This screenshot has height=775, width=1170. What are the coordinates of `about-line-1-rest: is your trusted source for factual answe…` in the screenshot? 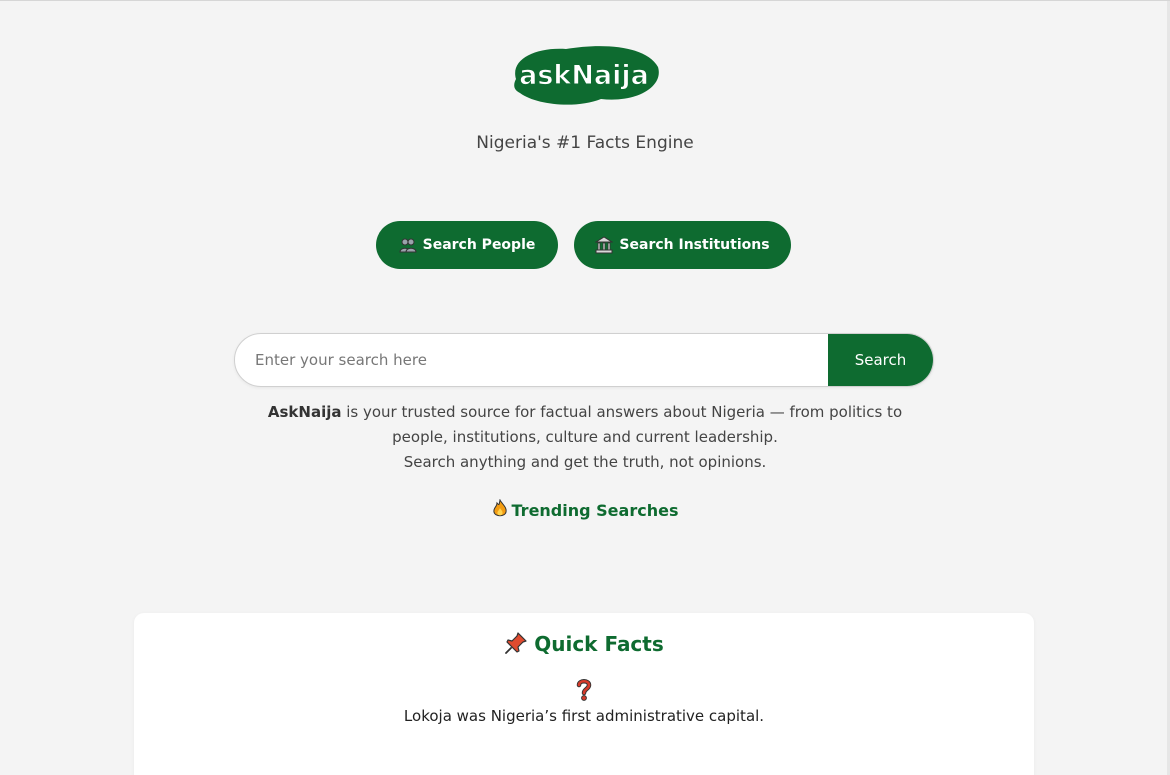 It's located at (622, 412).